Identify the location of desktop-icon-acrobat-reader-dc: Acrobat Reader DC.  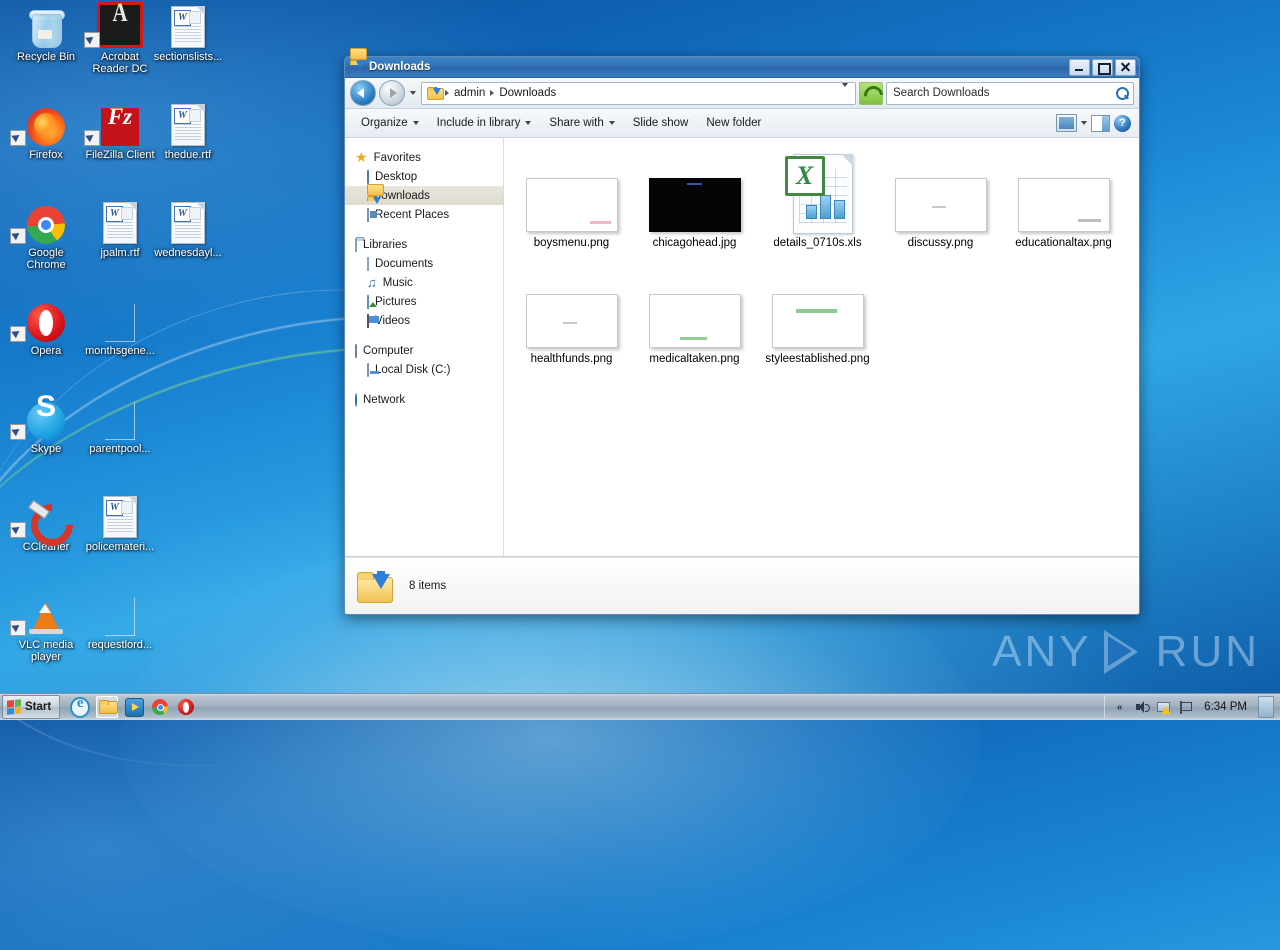
(120, 38).